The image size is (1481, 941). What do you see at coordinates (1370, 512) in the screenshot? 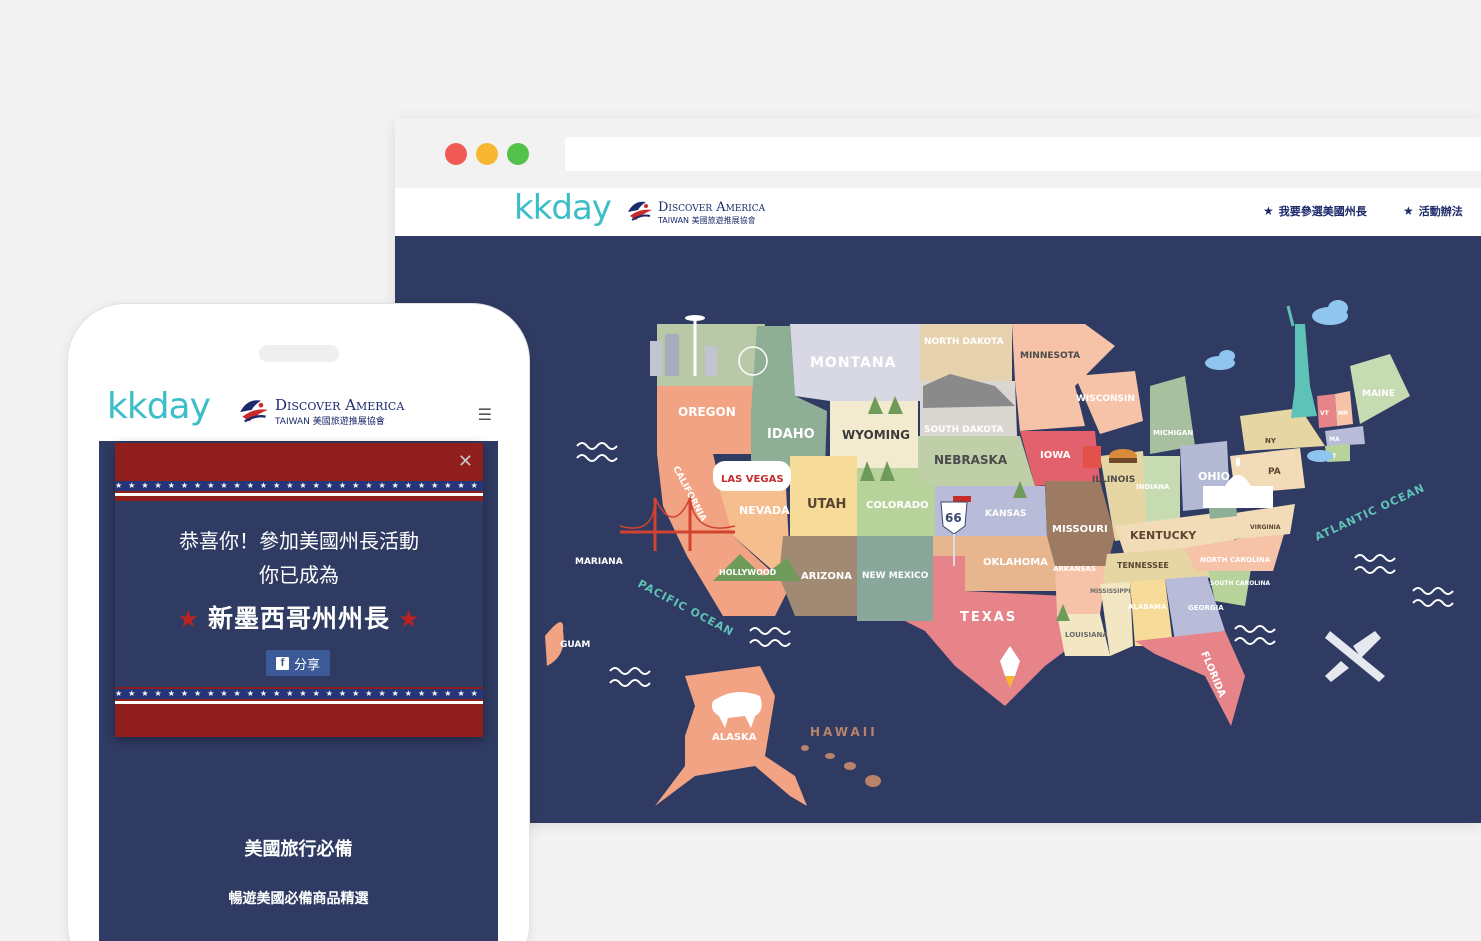
I see `label-atlantic-ocean: ATLANTIC OCEAN` at bounding box center [1370, 512].